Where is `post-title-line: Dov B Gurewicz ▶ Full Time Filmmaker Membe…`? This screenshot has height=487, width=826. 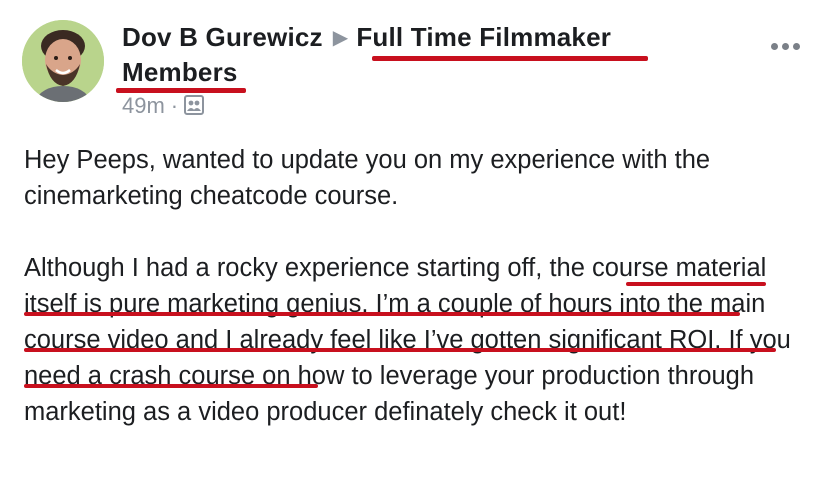
post-title-line: Dov B Gurewicz ▶ Full Time Filmmaker Membe… is located at coordinates (402, 54).